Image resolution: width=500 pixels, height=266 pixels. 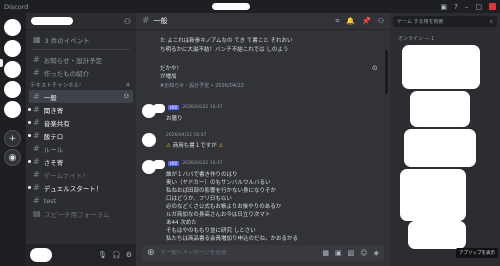 What do you see at coordinates (337, 21) in the screenshot?
I see `threads-icon: ⌗` at bounding box center [337, 21].